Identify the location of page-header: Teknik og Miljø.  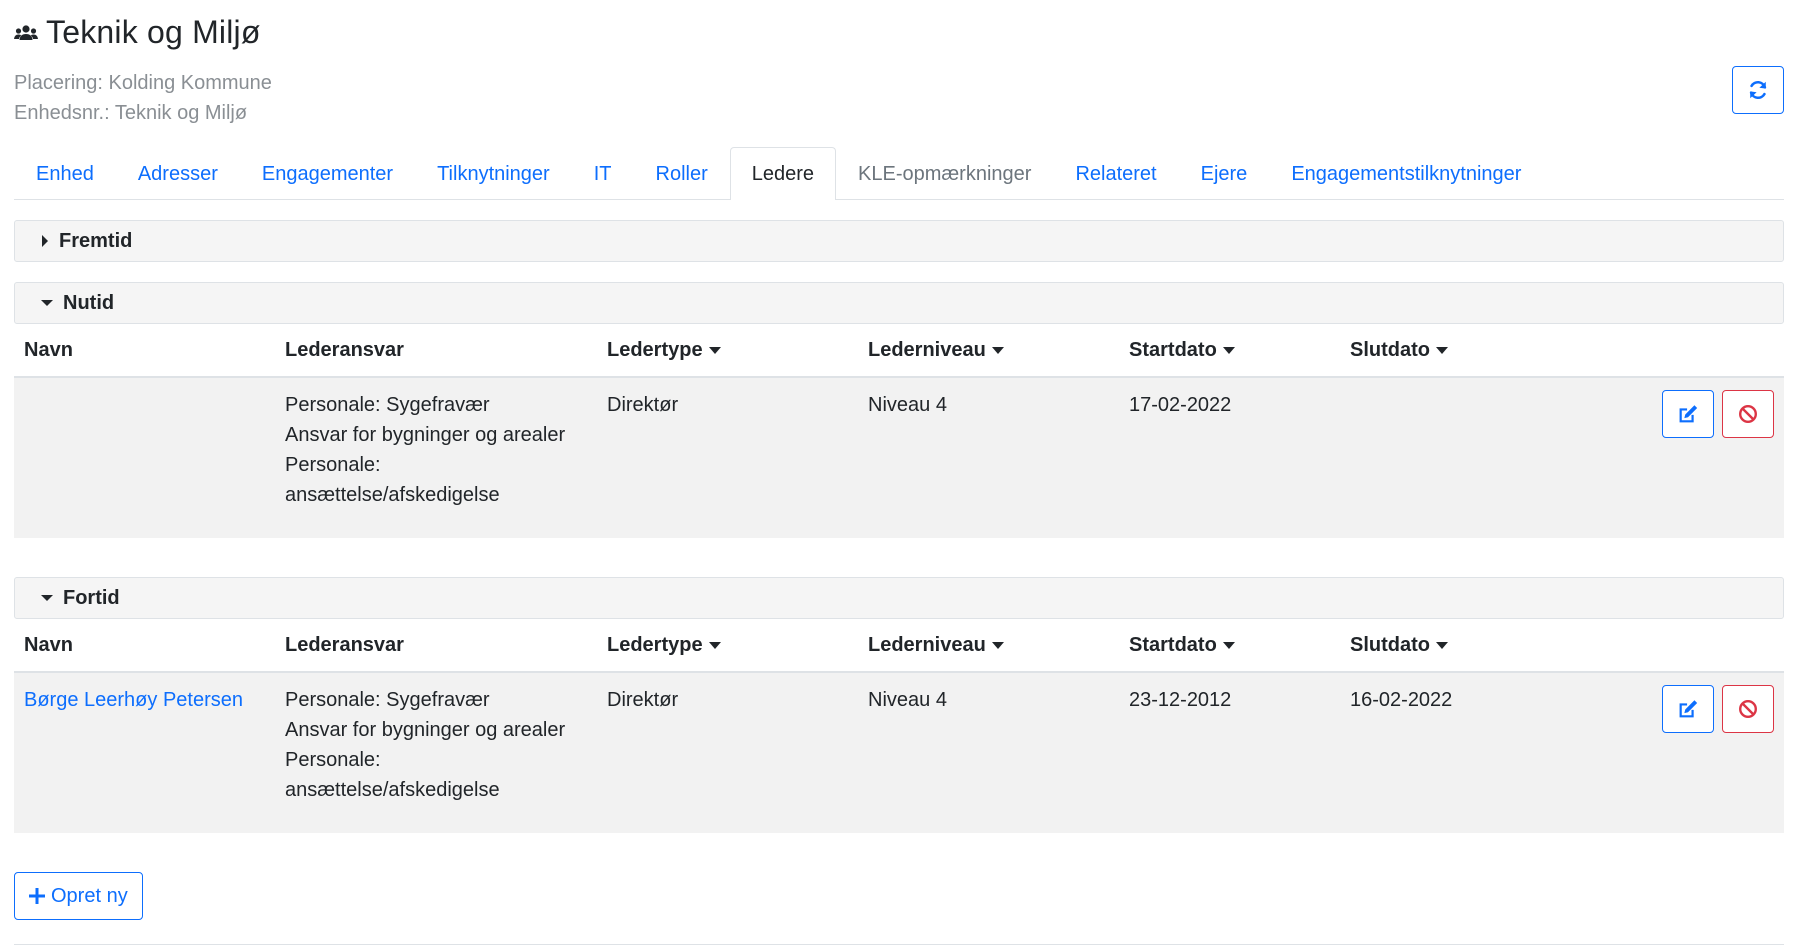
(137, 32).